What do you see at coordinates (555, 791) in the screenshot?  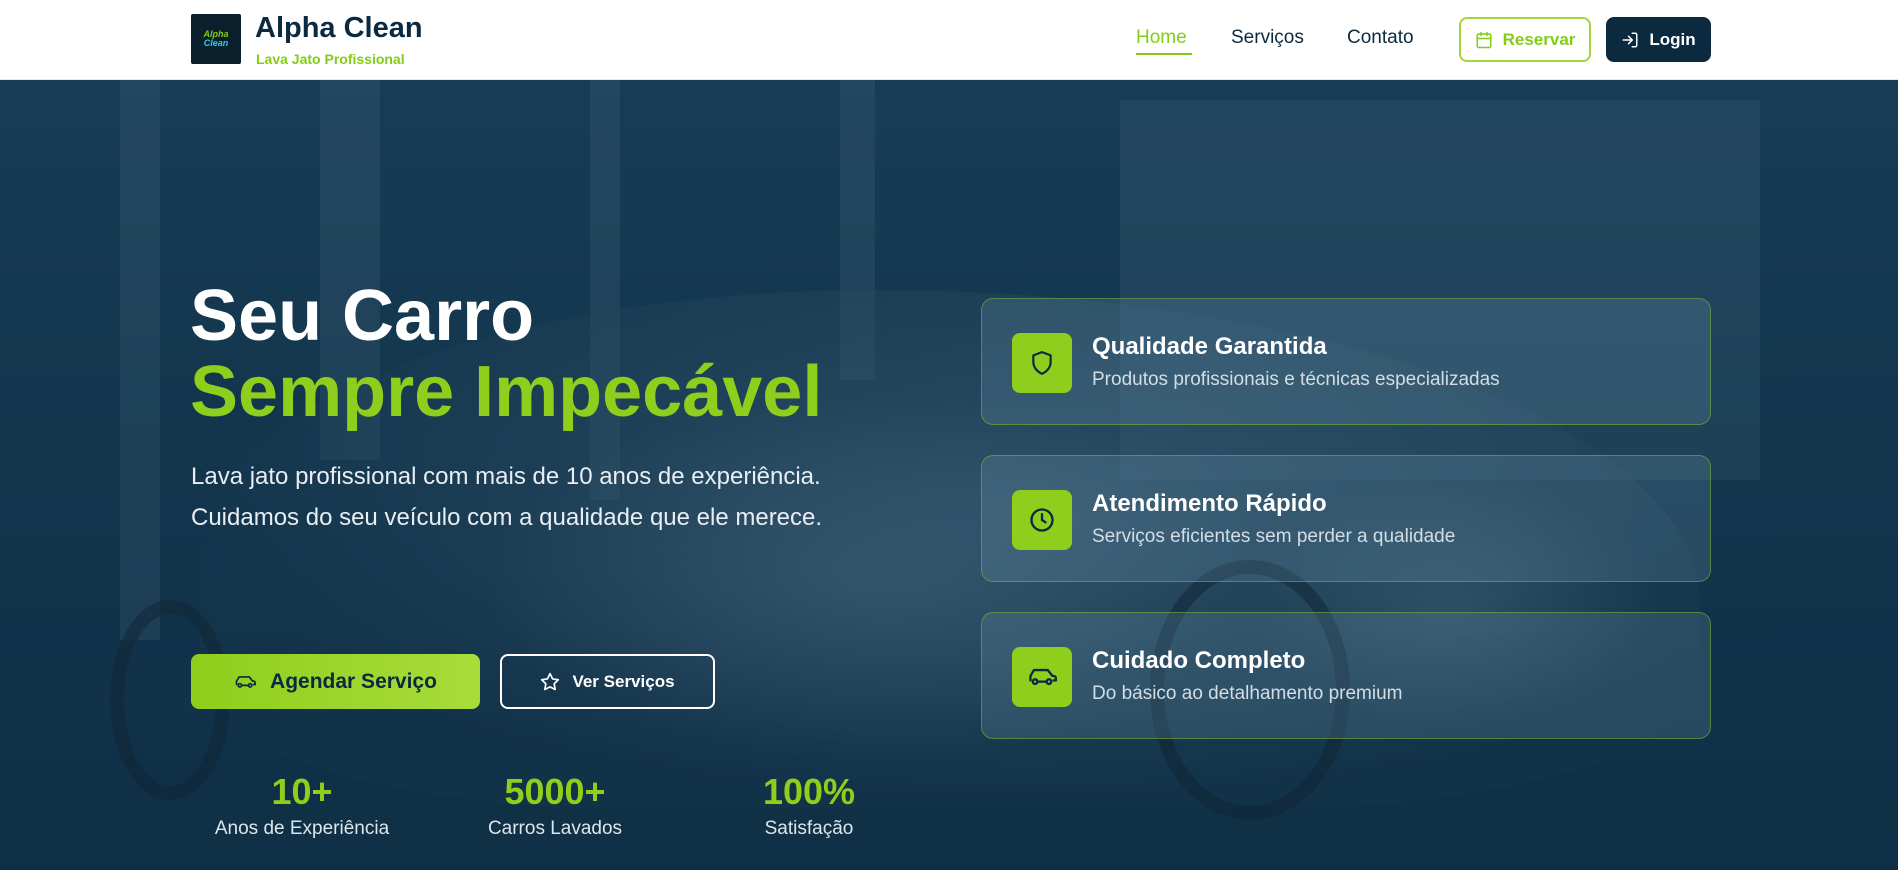 I see `stat-value: 5000+` at bounding box center [555, 791].